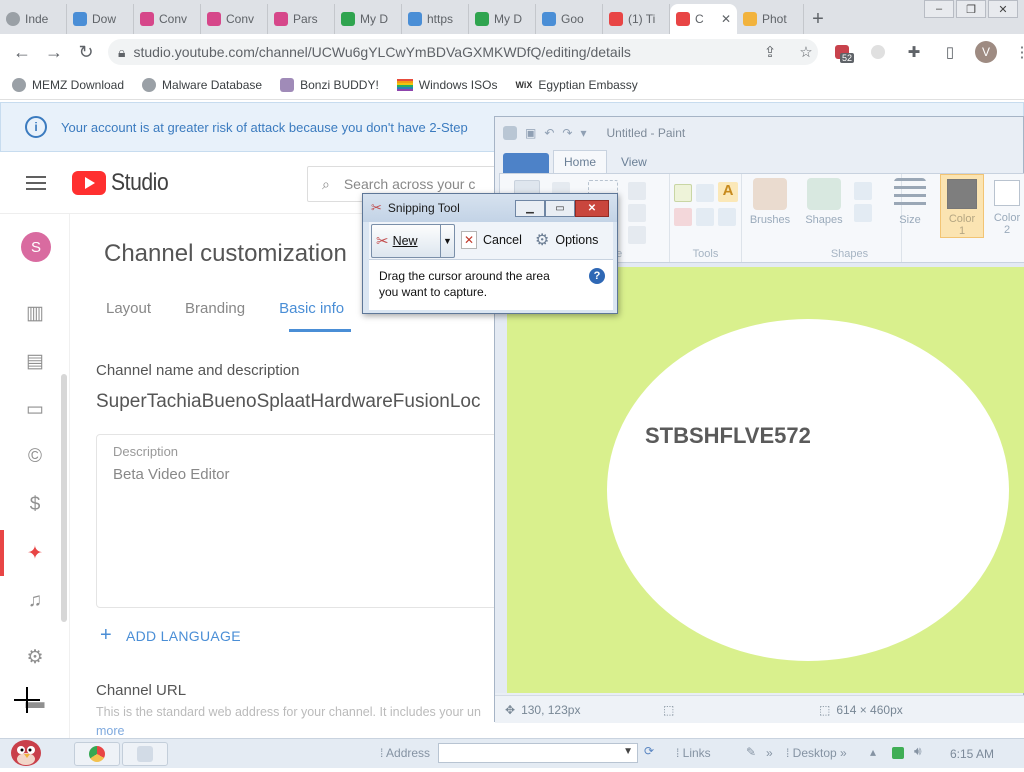 The height and width of the screenshot is (772, 1024). I want to click on share-icon: ⇪, so click(770, 52).